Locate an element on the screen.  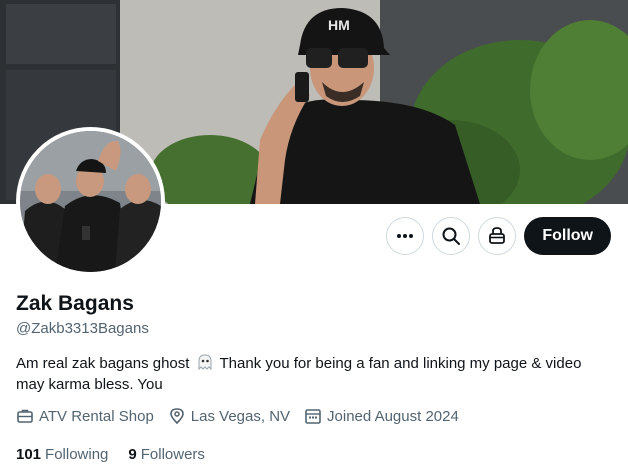
follow-button: Follow is located at coordinates (567, 236).